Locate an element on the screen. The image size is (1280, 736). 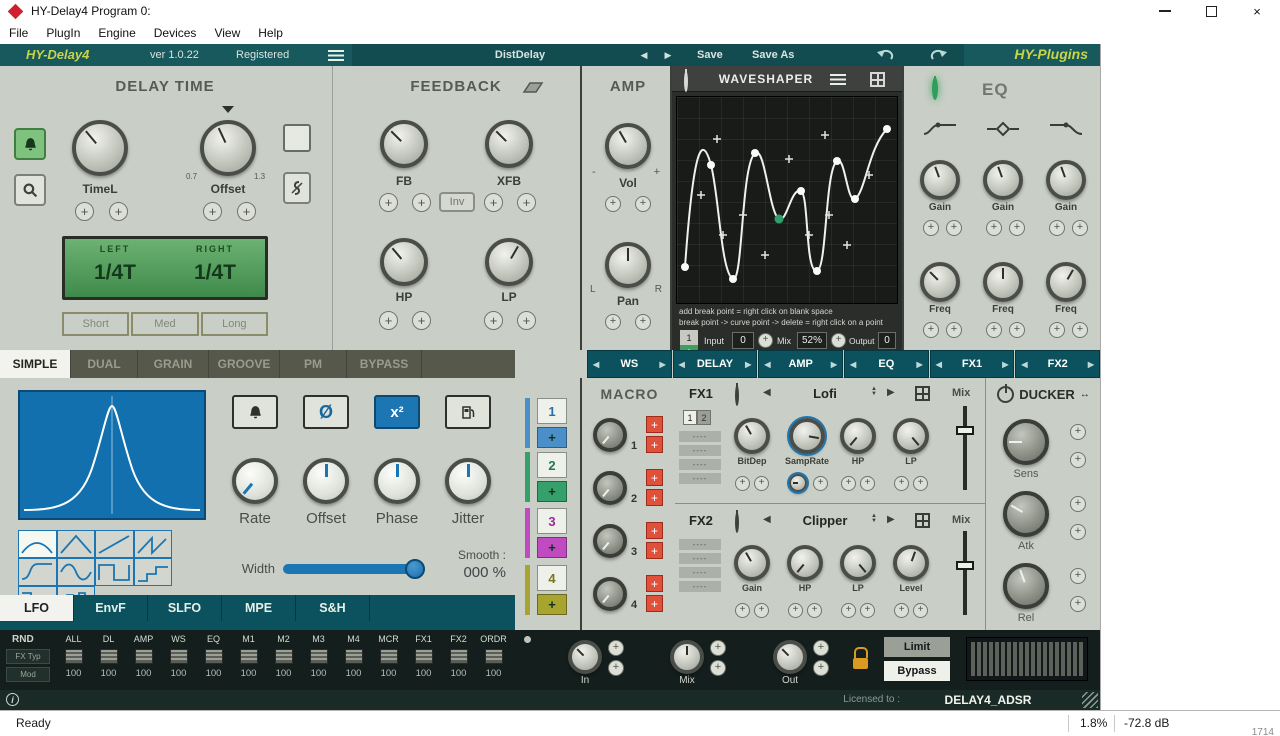
fx1-lp-knob is located at coordinates (911, 436).